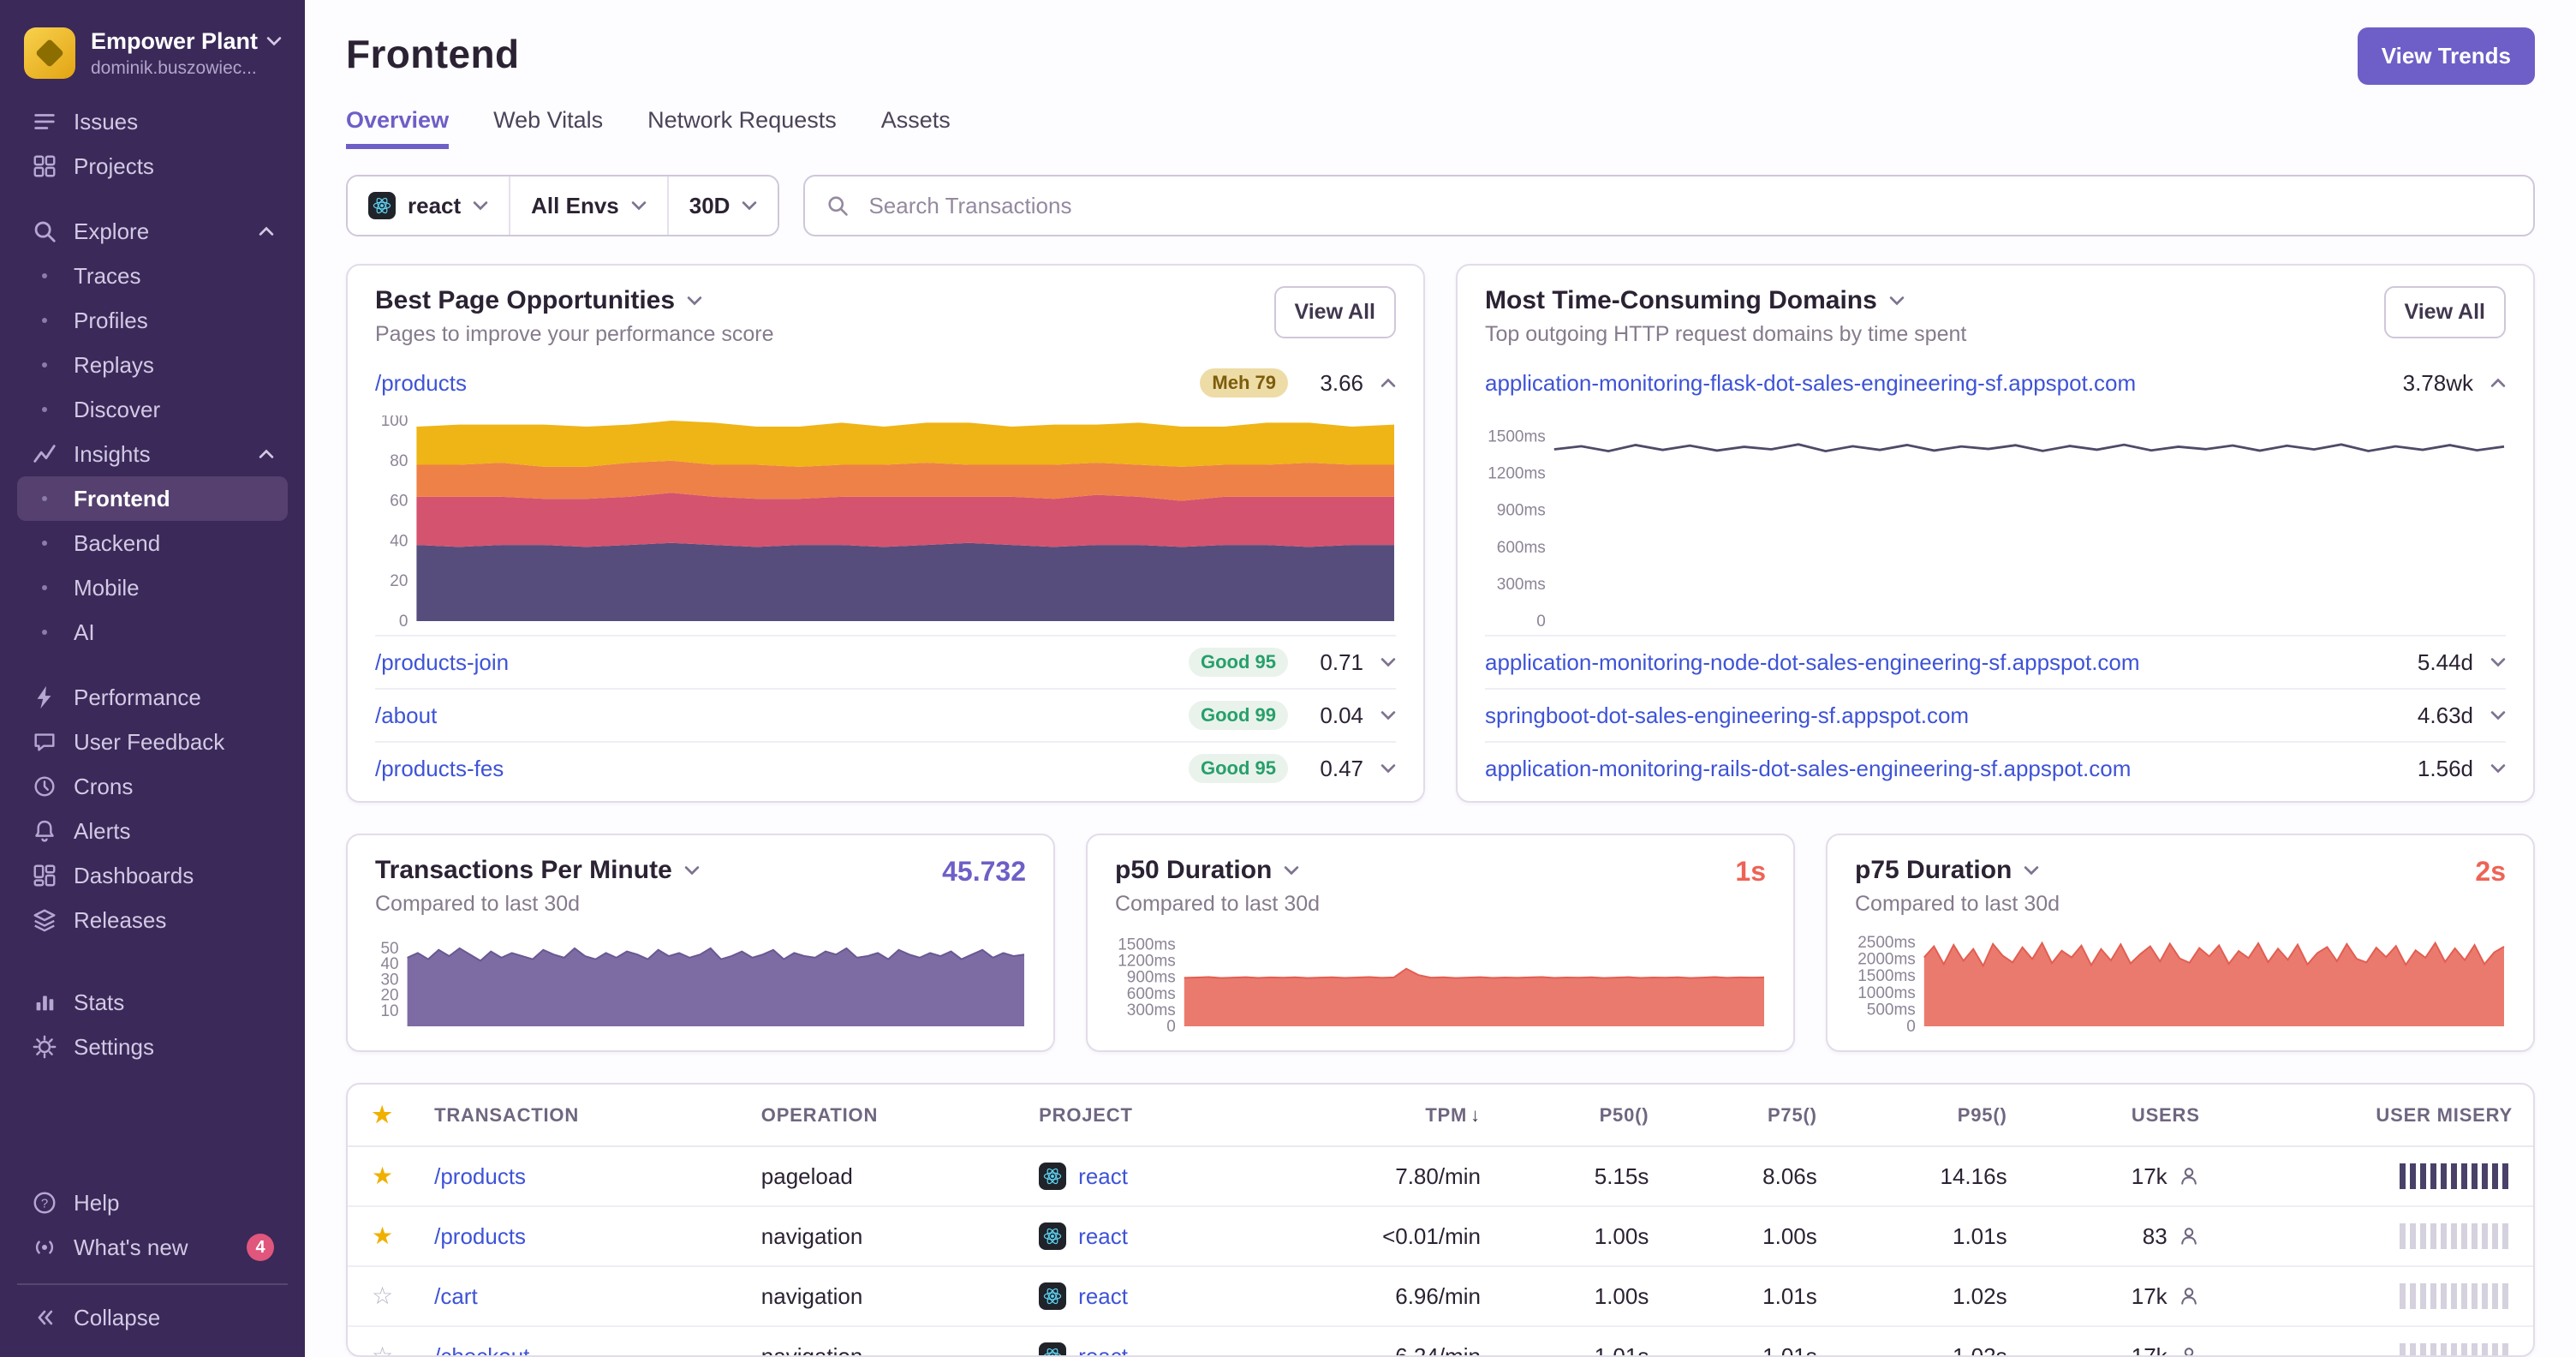  I want to click on page-row: /products-join Good 95 0.71, so click(885, 661).